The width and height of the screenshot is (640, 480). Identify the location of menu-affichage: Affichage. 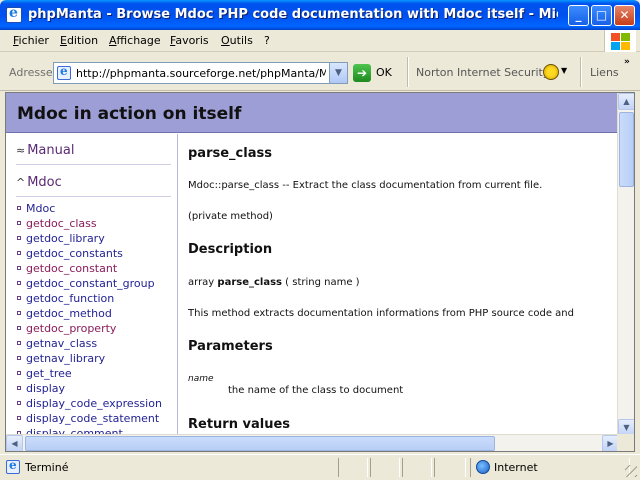
(135, 40).